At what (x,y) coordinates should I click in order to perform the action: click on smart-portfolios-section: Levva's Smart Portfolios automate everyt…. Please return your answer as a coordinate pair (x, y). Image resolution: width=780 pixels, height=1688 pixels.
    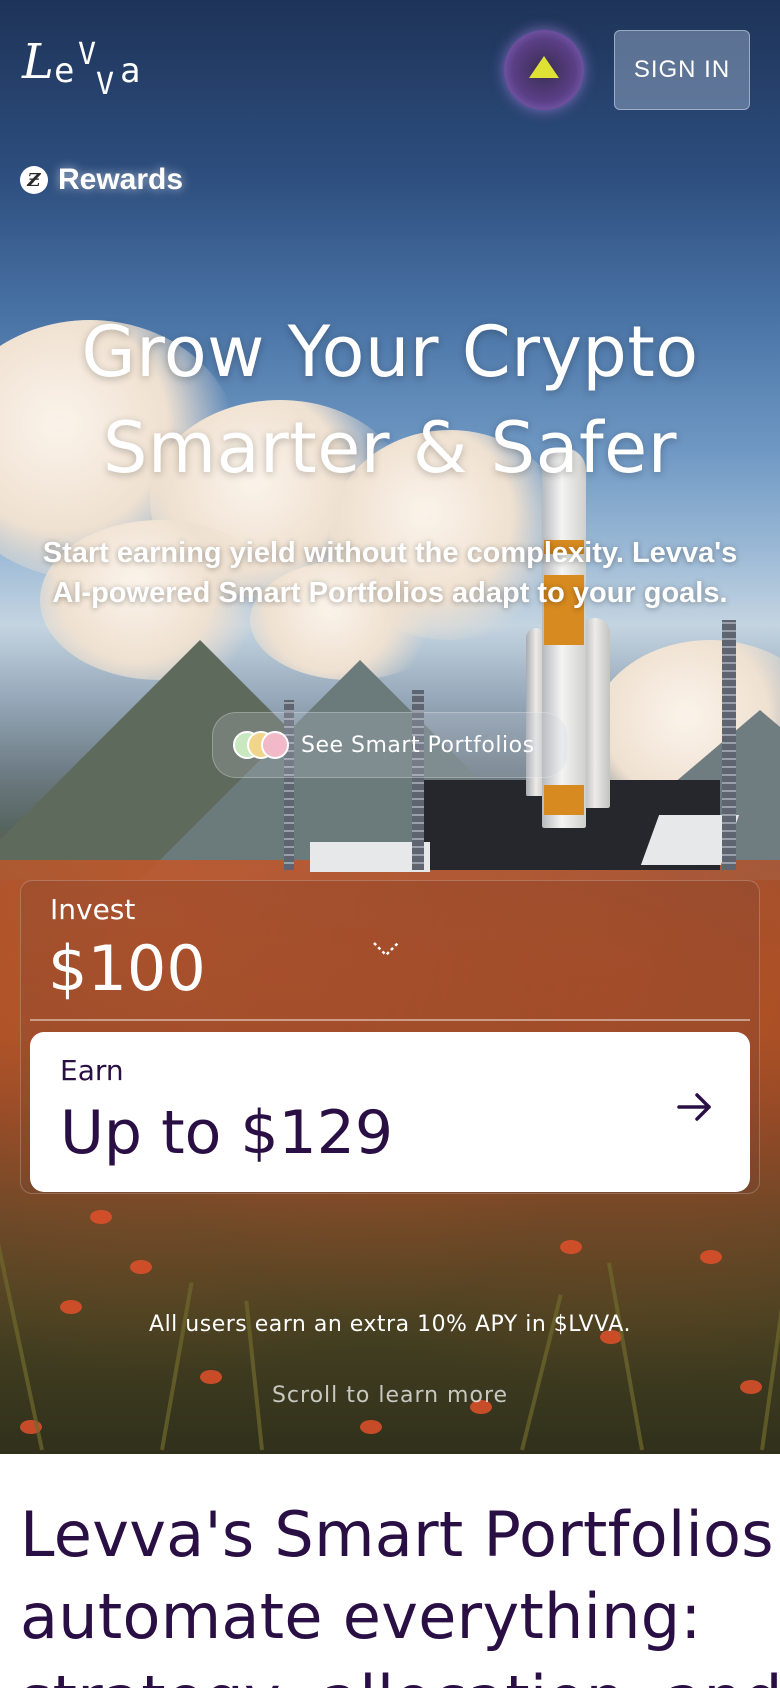
    Looking at the image, I should click on (390, 1571).